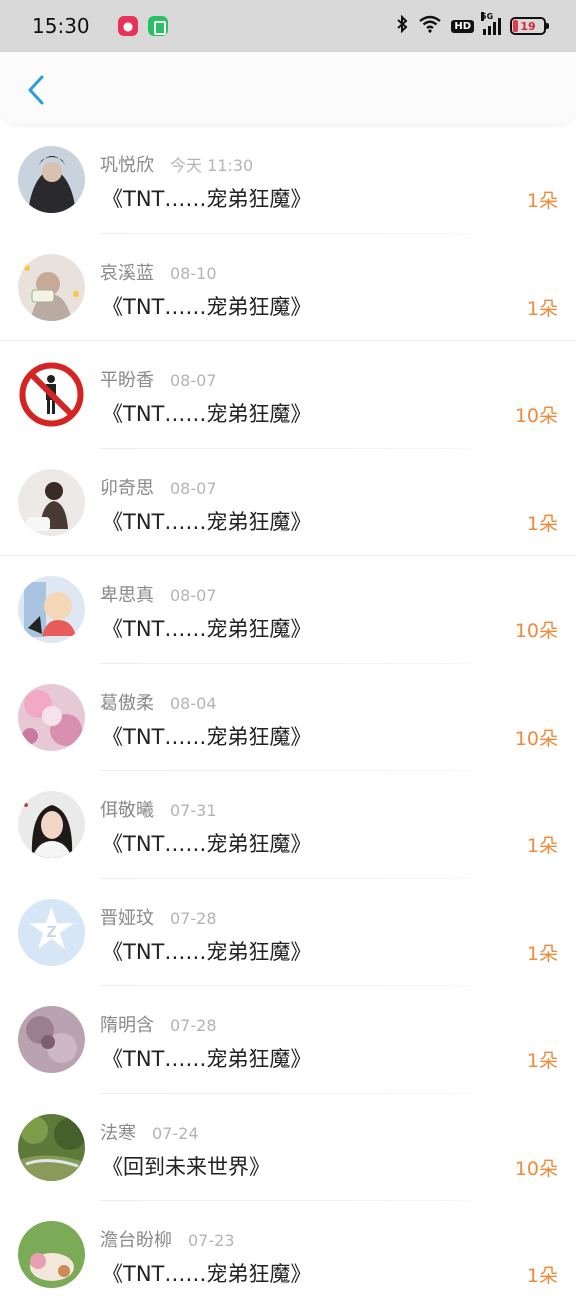 This screenshot has height=1309, width=576. I want to click on list-item: 巩悦欣 今天 11:30 《TNT……宠弟狂魔》 1朵, so click(288, 180).